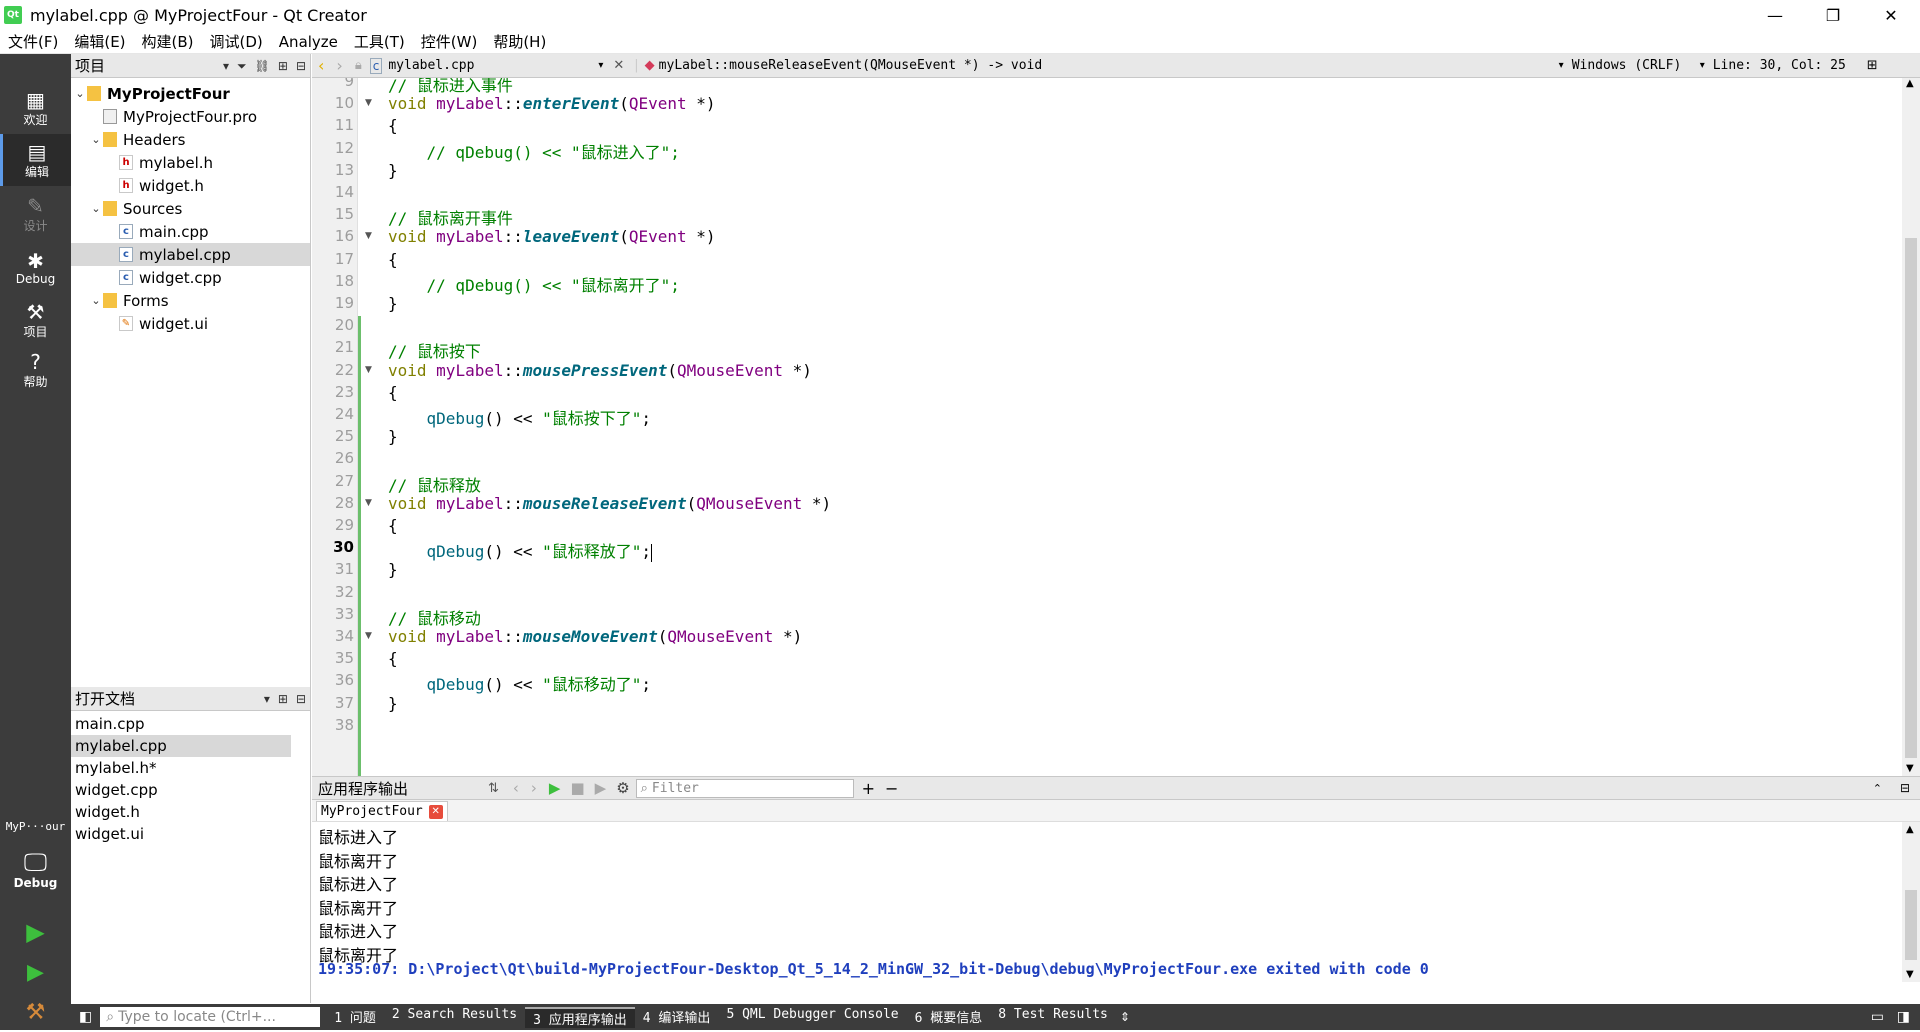  Describe the element at coordinates (744, 788) in the screenshot. I see `output-filter-field: ⌕ Filter` at that location.